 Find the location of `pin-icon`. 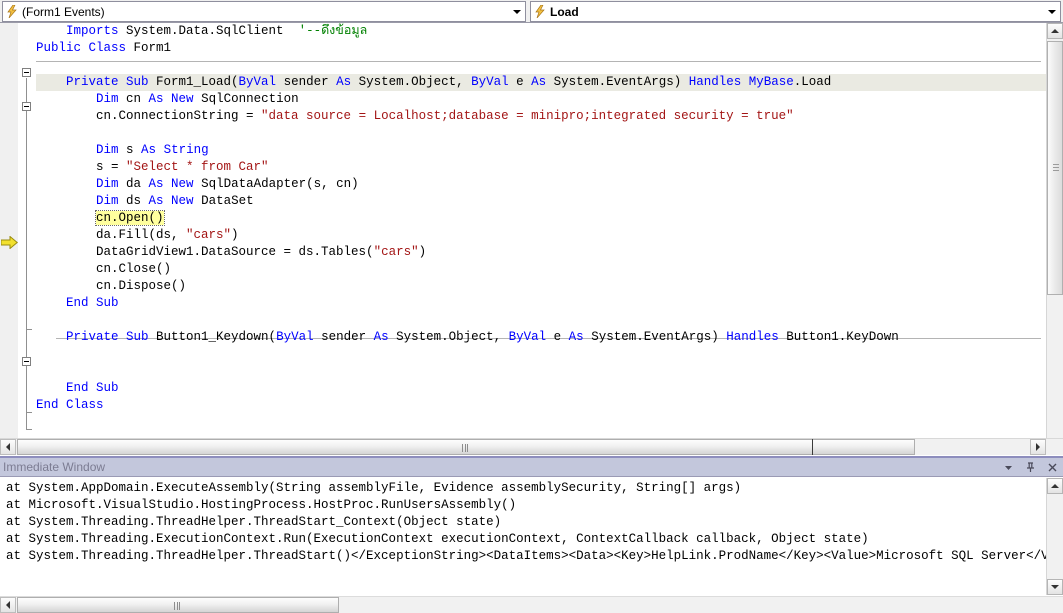

pin-icon is located at coordinates (1030, 467).